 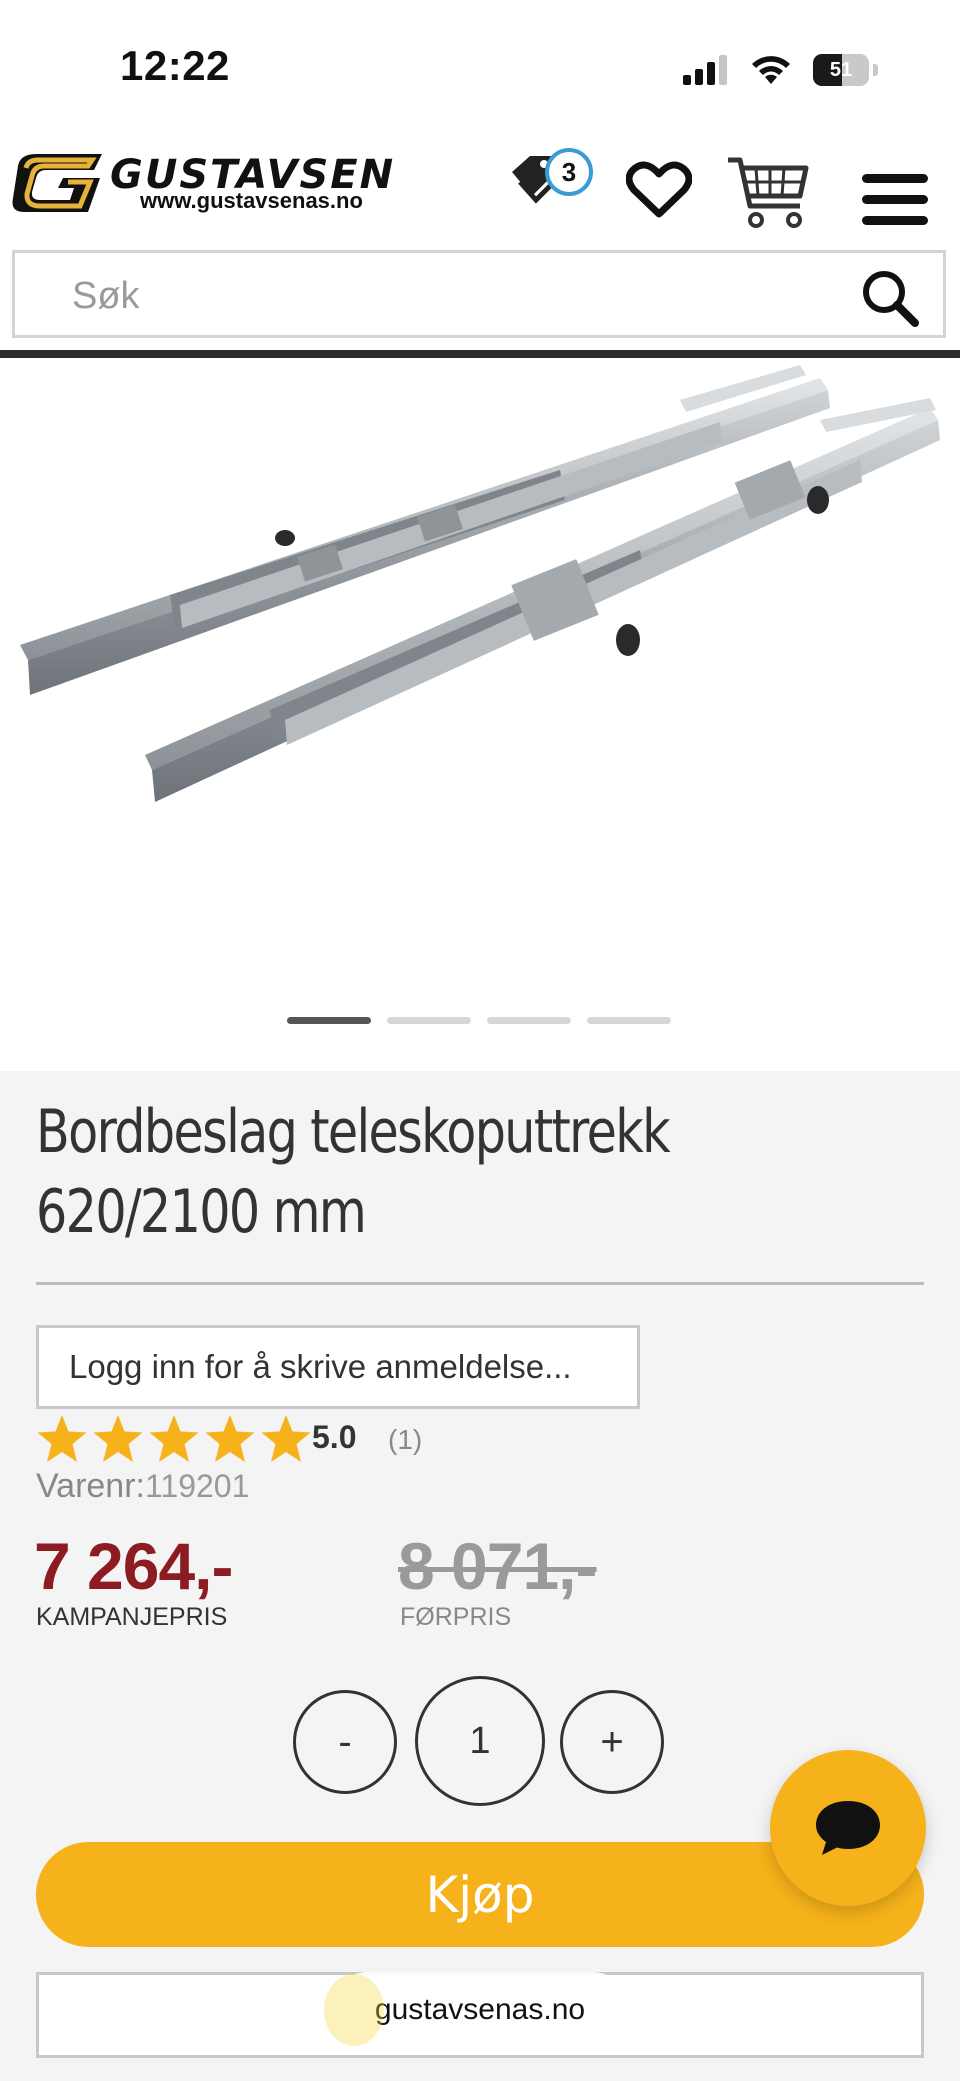 I want to click on rating-stars, so click(x=174, y=1439).